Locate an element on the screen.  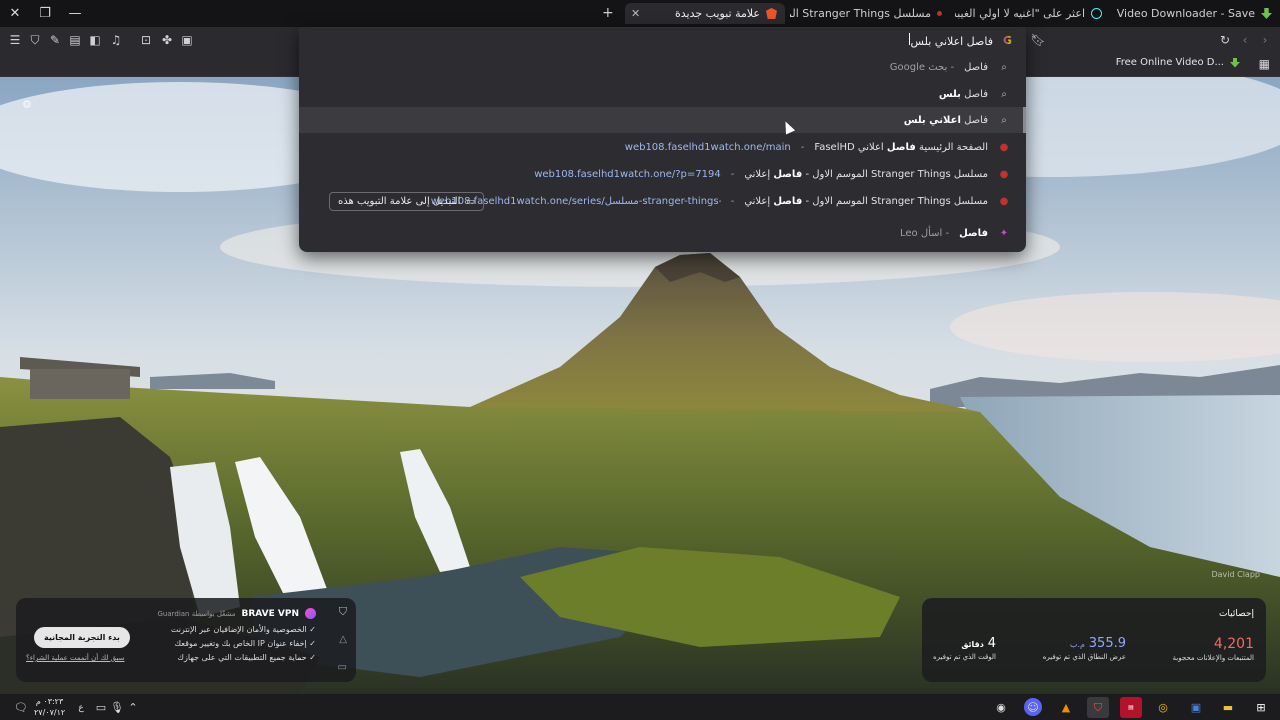
vpn-window-icon: ▭ is located at coordinates (342, 667).